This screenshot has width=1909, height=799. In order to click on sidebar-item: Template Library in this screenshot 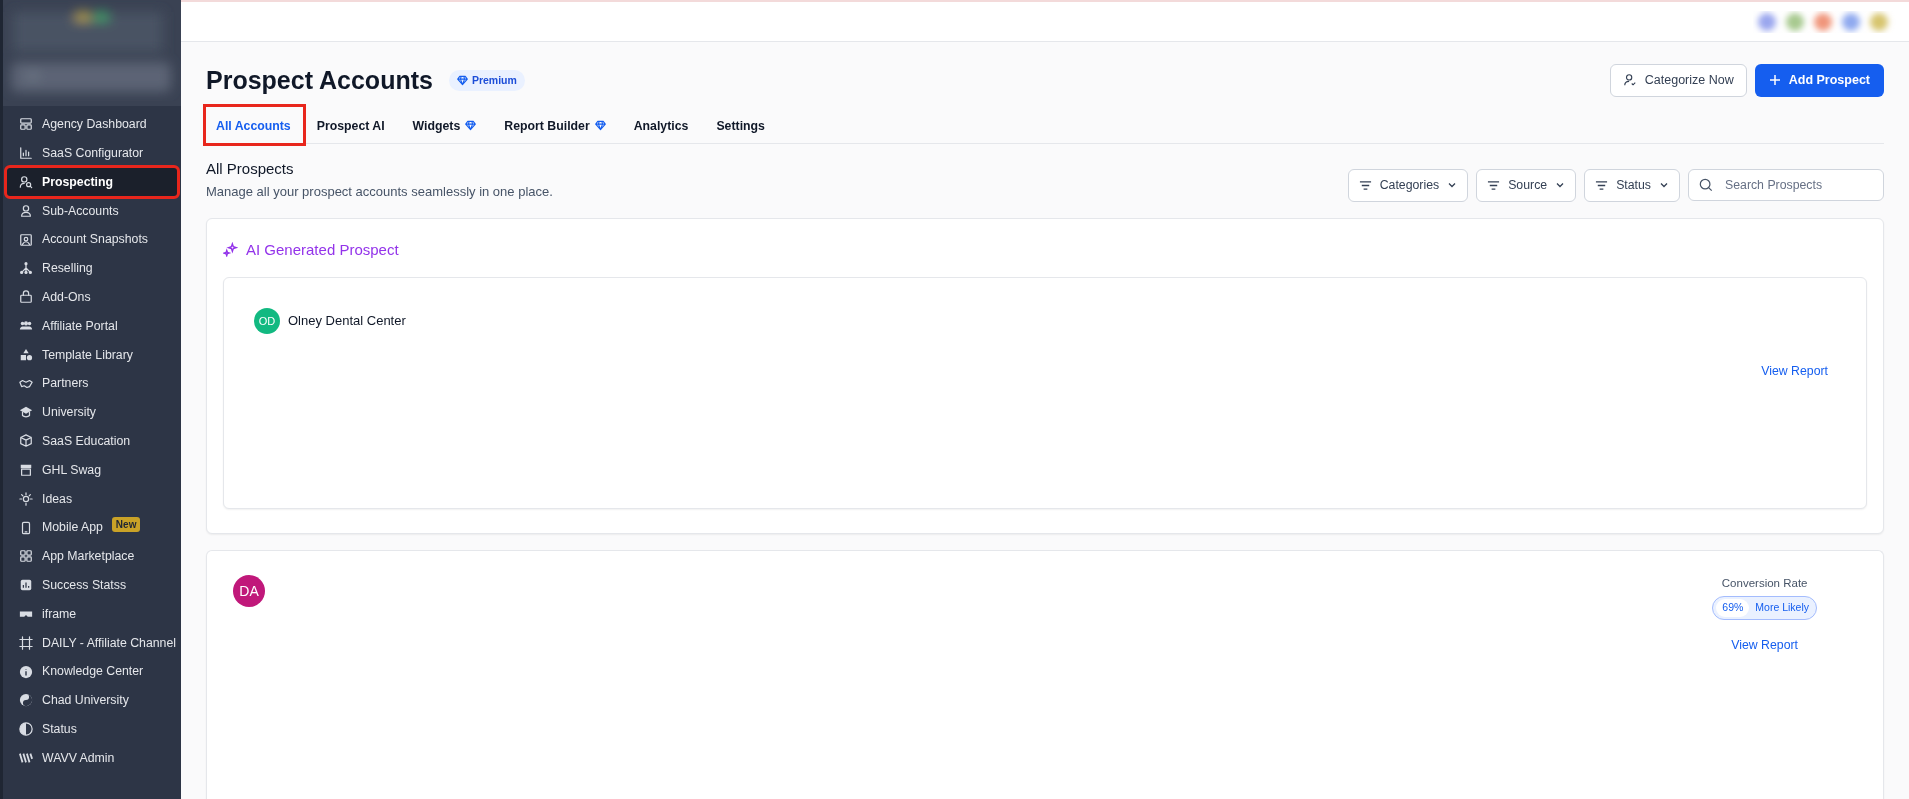, I will do `click(92, 355)`.